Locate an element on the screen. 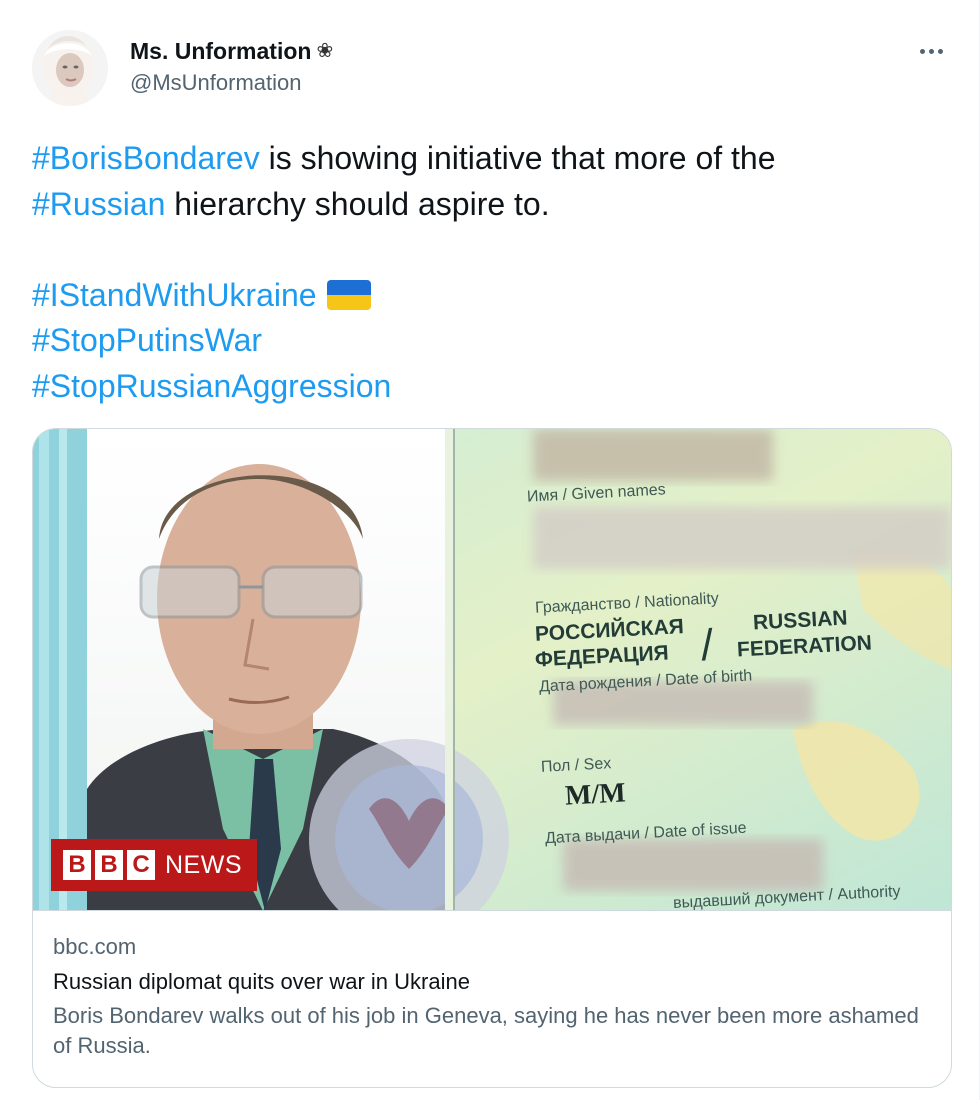  user-info: Ms. Unformation ❀ @MsUnformation is located at coordinates (231, 67).